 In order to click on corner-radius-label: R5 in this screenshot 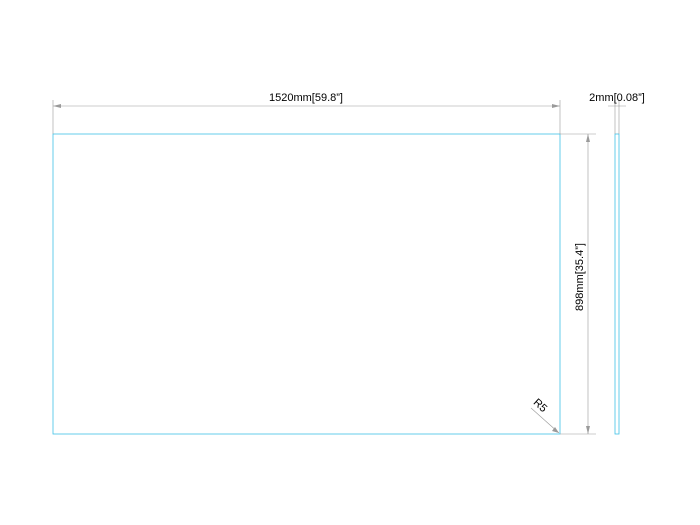, I will do `click(540, 406)`.